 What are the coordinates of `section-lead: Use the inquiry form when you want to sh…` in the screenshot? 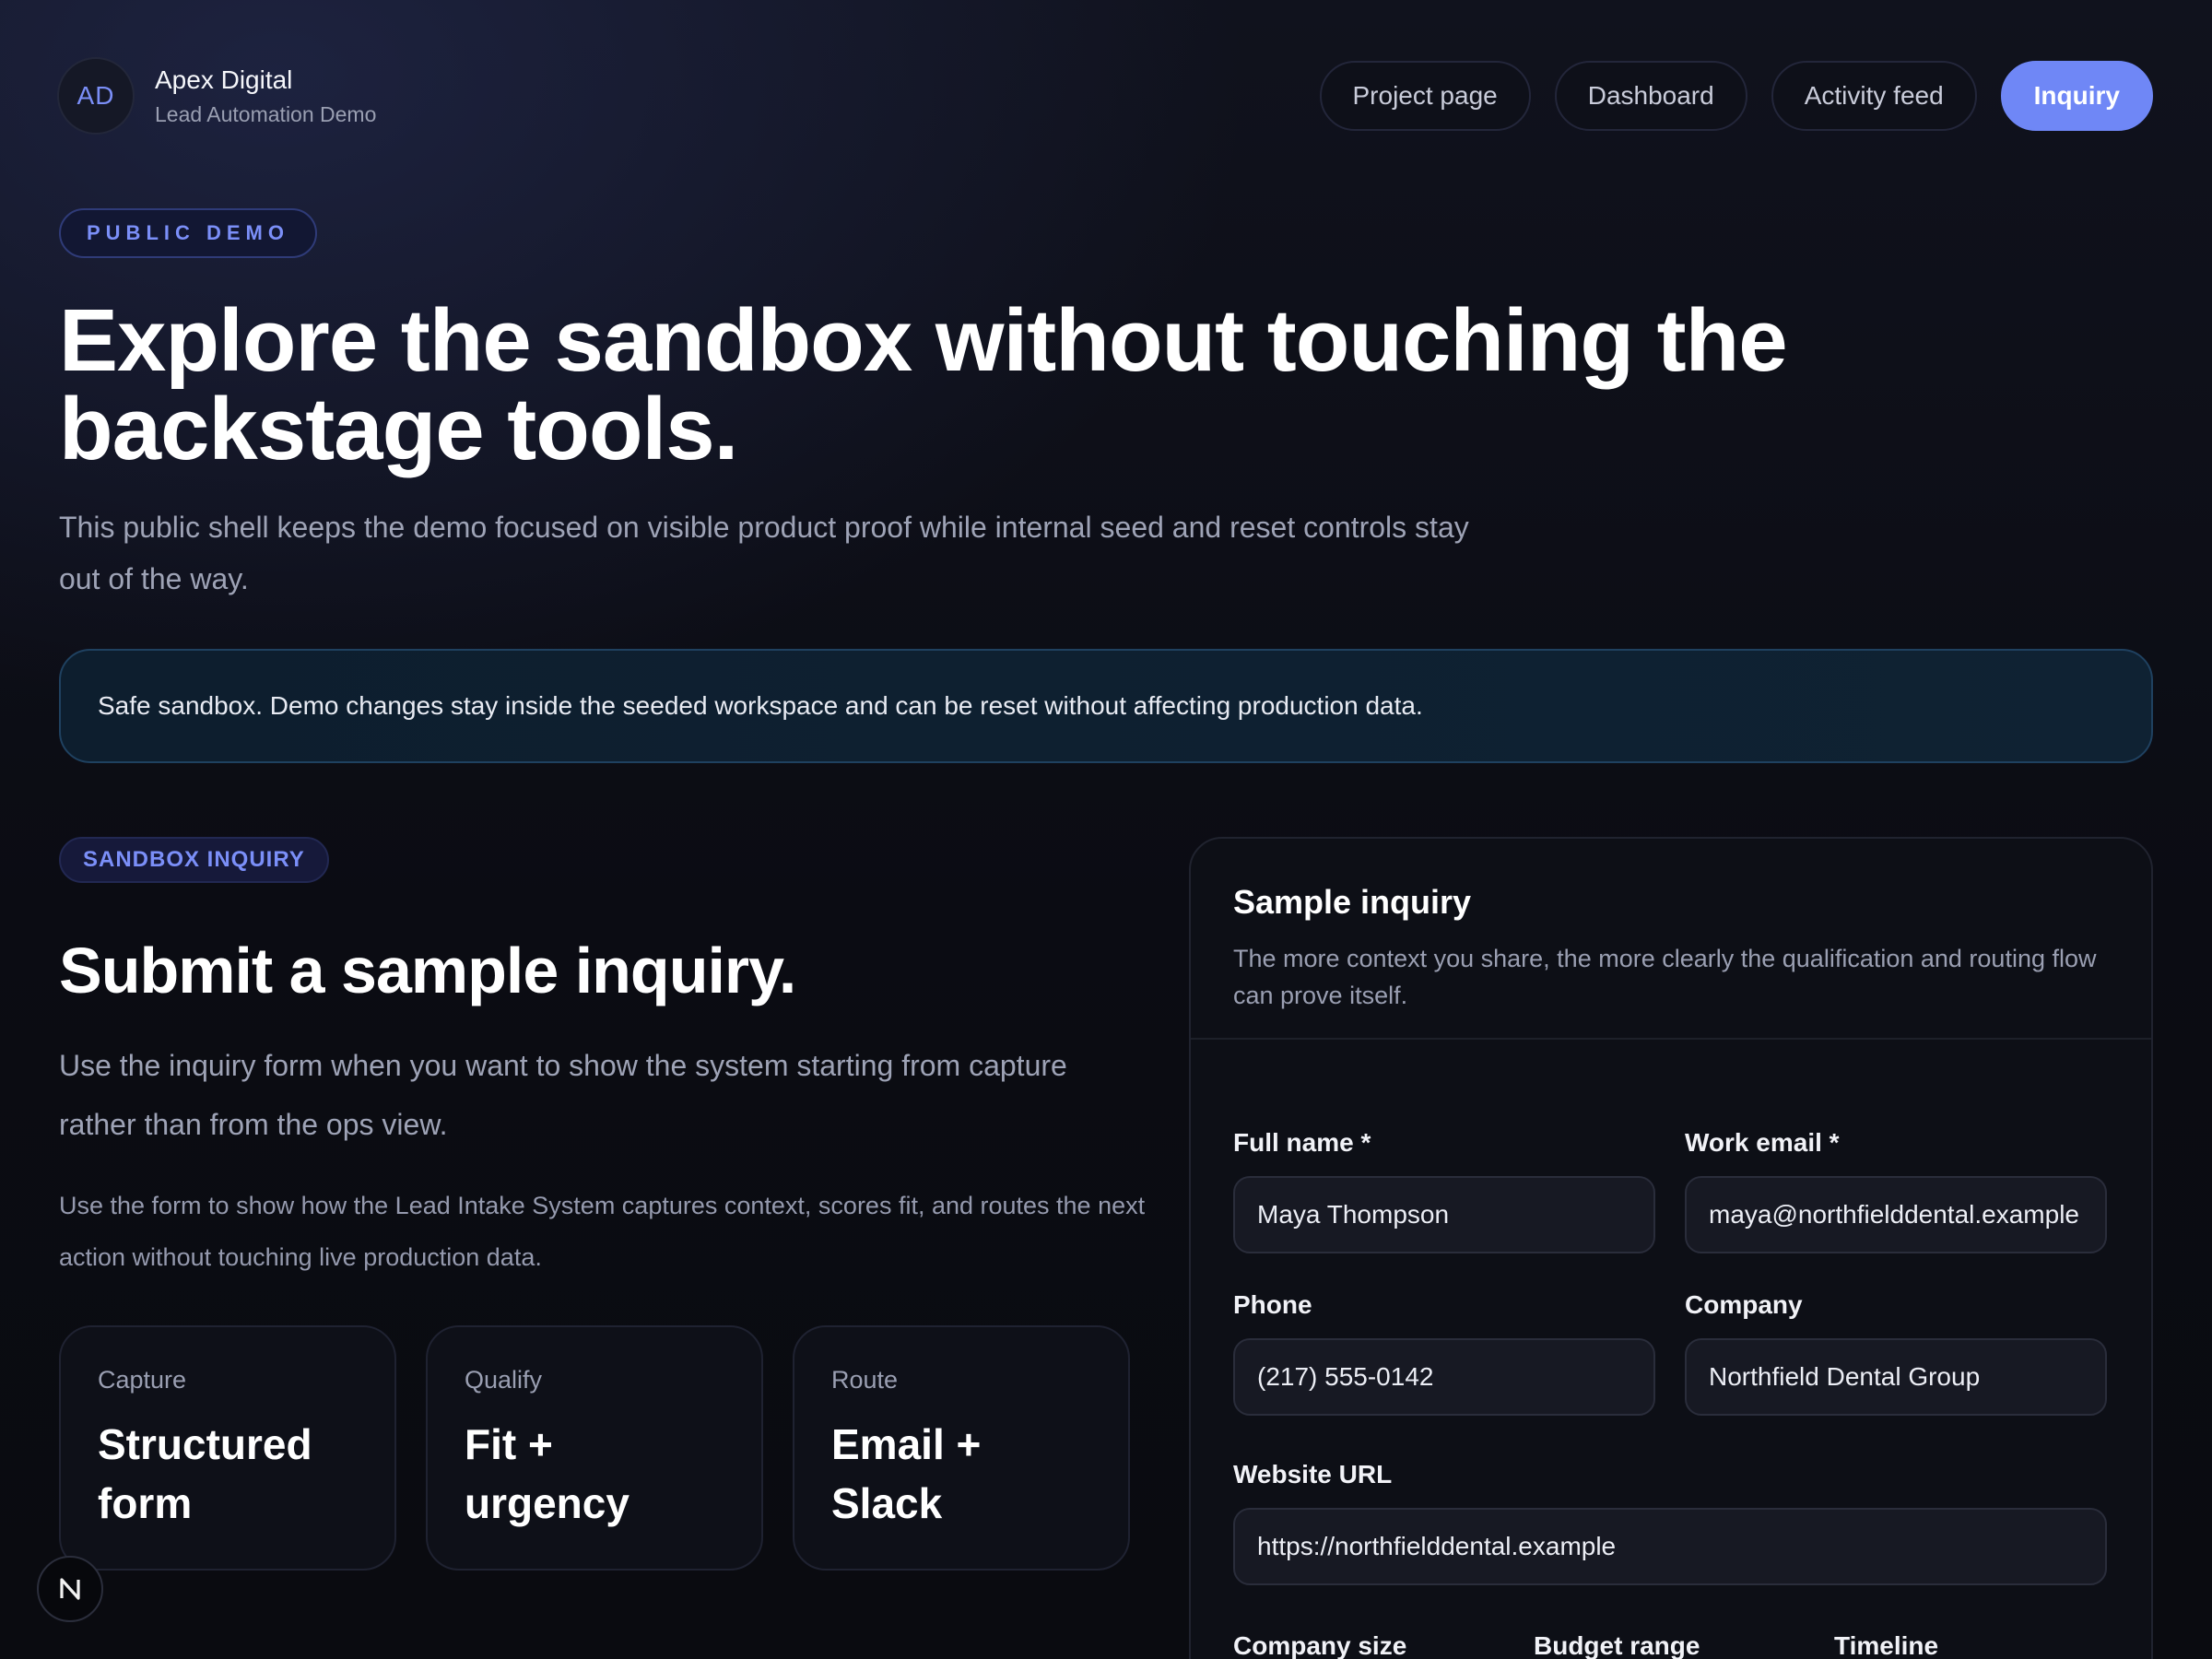 It's located at (563, 1095).